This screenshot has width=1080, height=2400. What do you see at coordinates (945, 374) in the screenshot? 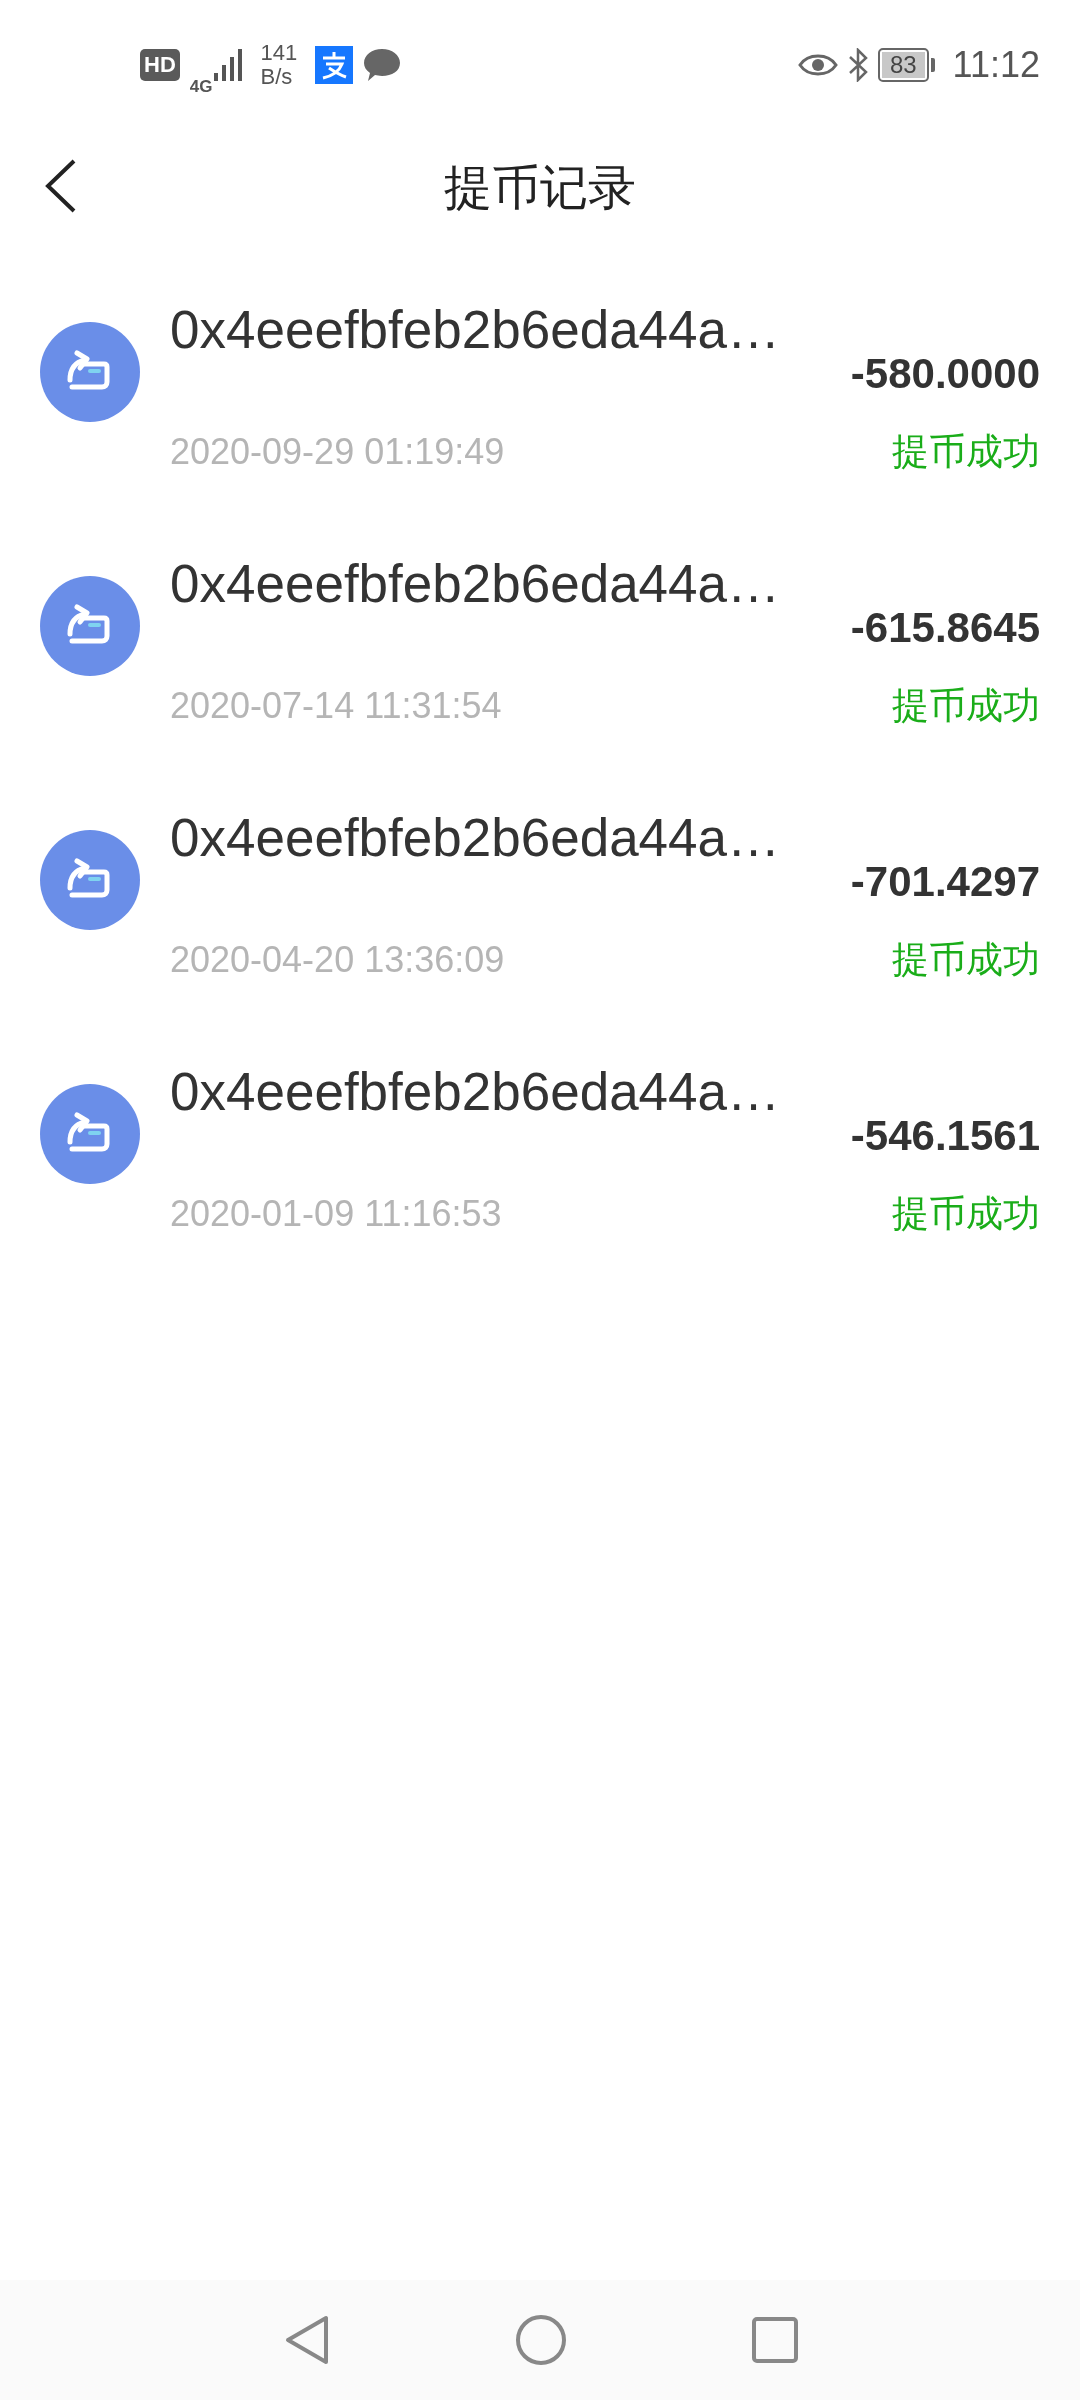
I see `amount: -580.0000` at bounding box center [945, 374].